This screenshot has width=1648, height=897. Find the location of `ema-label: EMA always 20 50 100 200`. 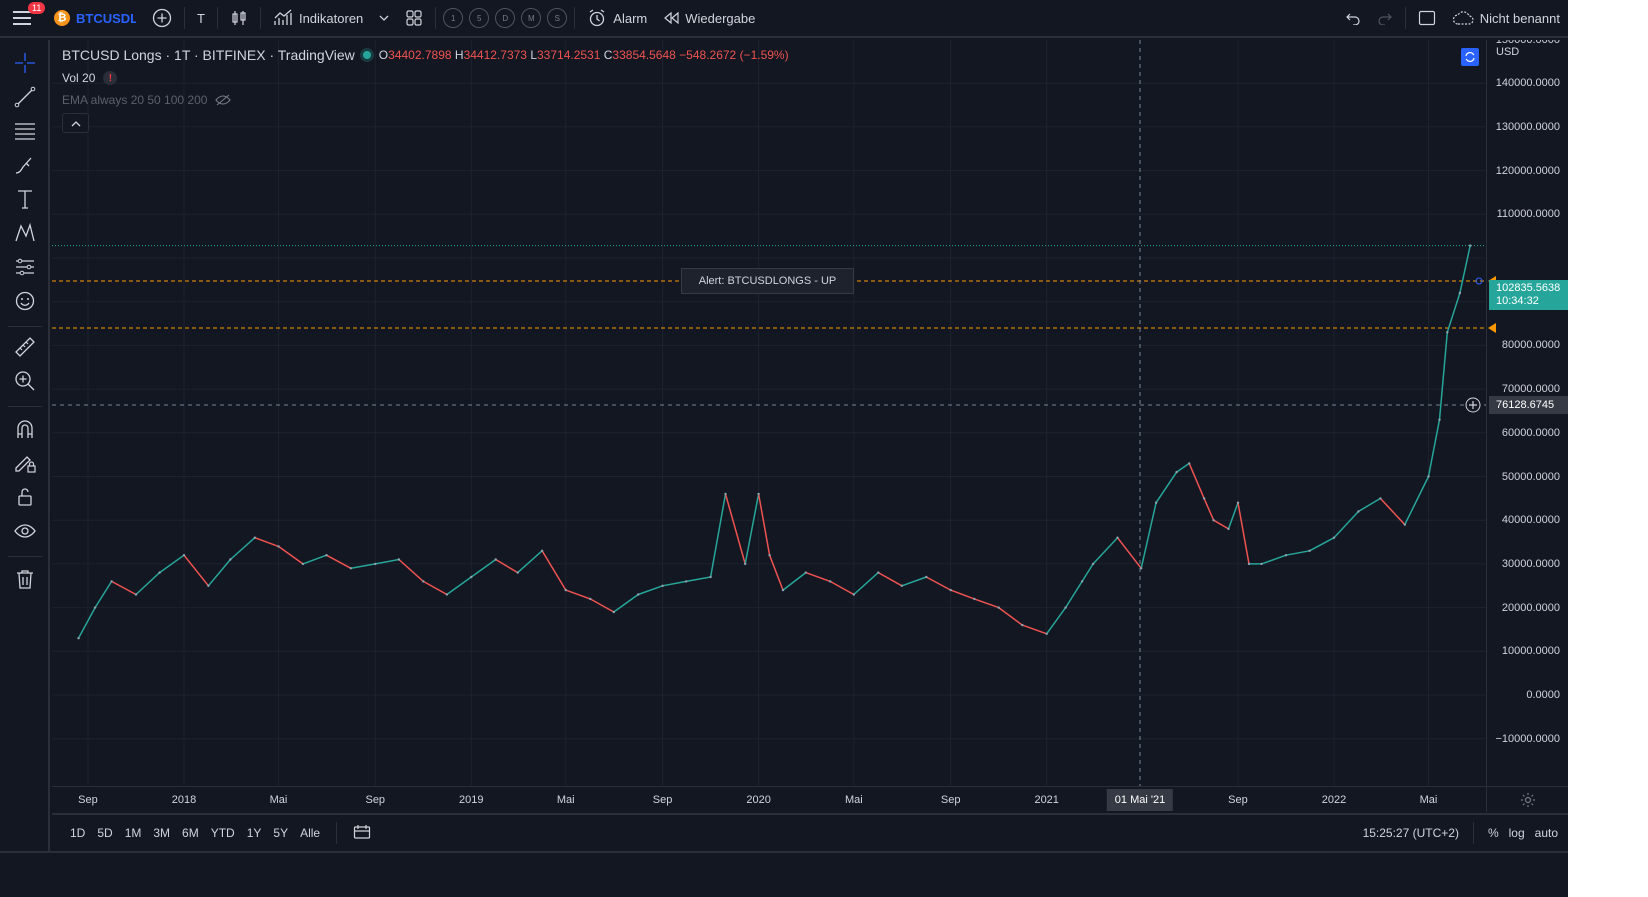

ema-label: EMA always 20 50 100 200 is located at coordinates (135, 100).